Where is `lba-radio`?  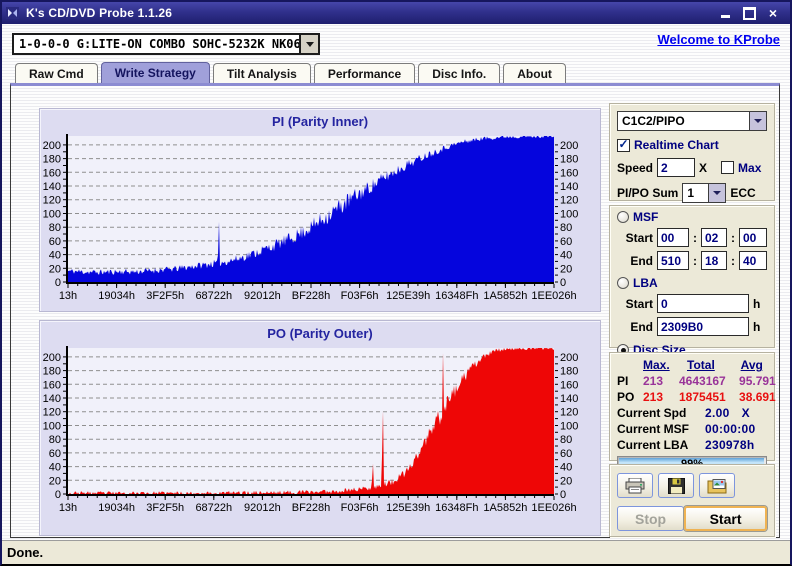 lba-radio is located at coordinates (623, 283).